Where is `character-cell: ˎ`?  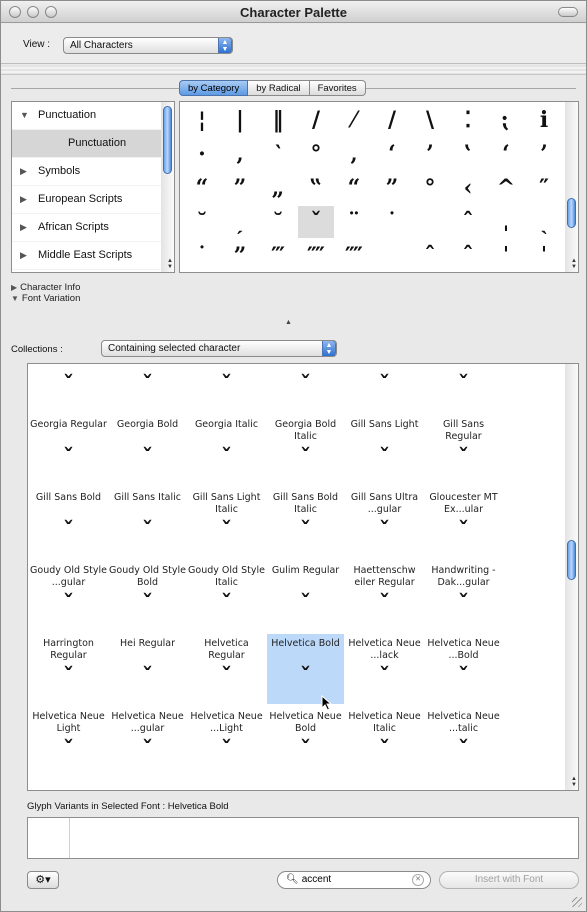 character-cell: ˎ is located at coordinates (544, 222).